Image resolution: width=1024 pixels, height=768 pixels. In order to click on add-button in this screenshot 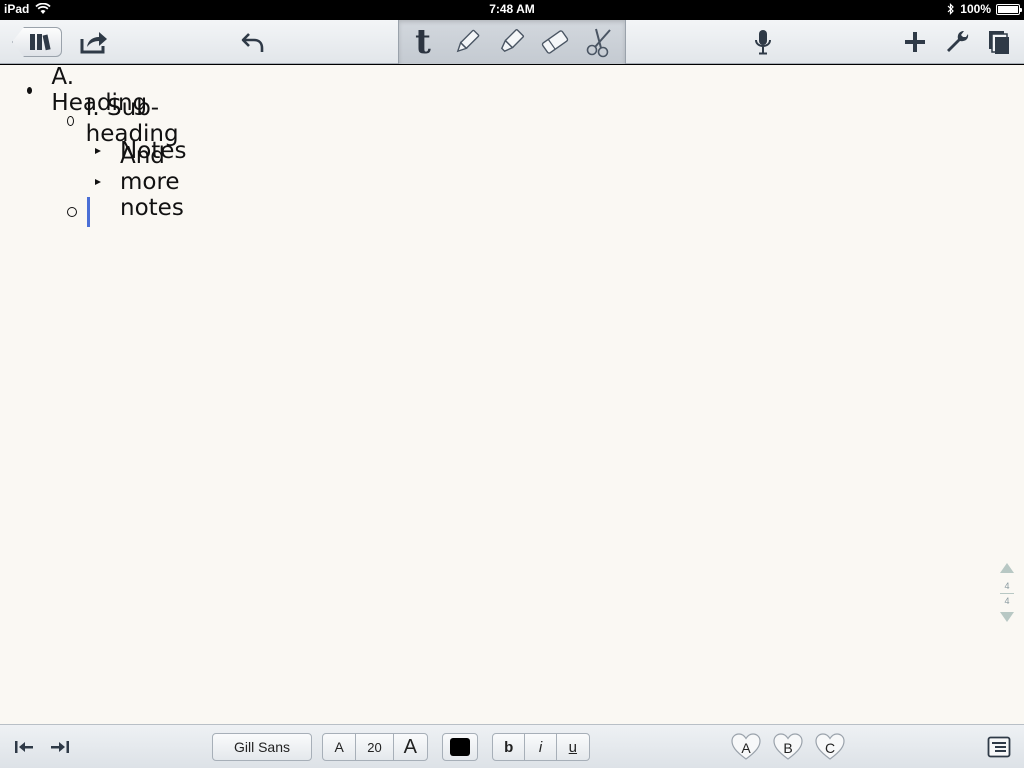, I will do `click(915, 42)`.